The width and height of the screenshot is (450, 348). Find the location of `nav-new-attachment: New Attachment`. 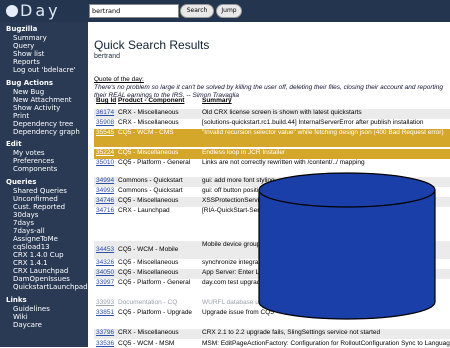

nav-new-attachment: New Attachment is located at coordinates (42, 100).